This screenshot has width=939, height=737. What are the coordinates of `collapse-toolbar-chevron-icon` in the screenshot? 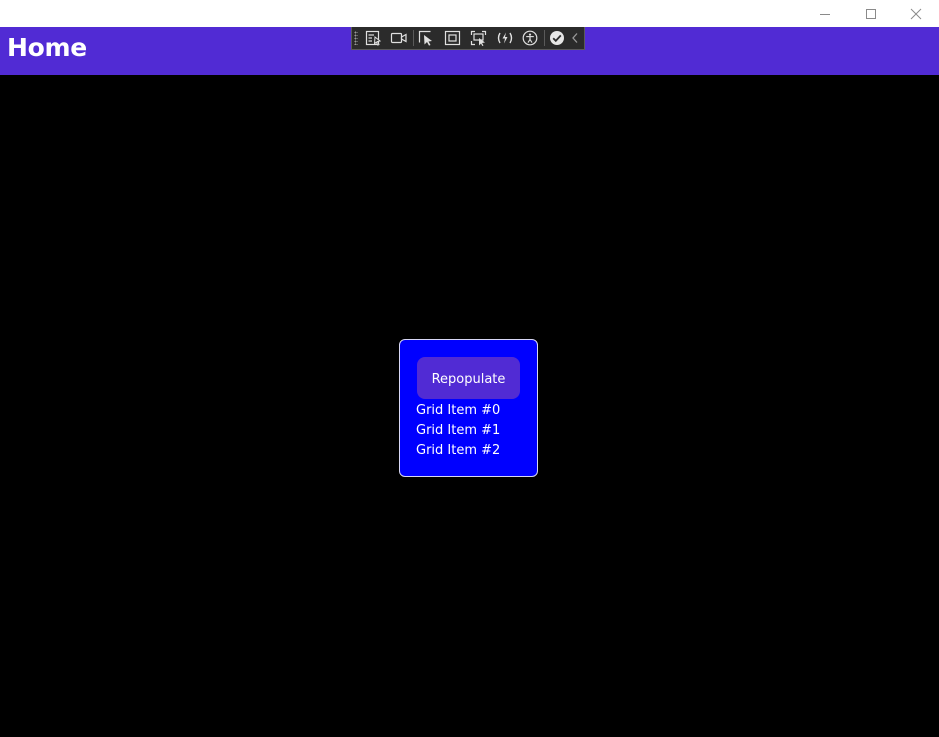 It's located at (575, 38).